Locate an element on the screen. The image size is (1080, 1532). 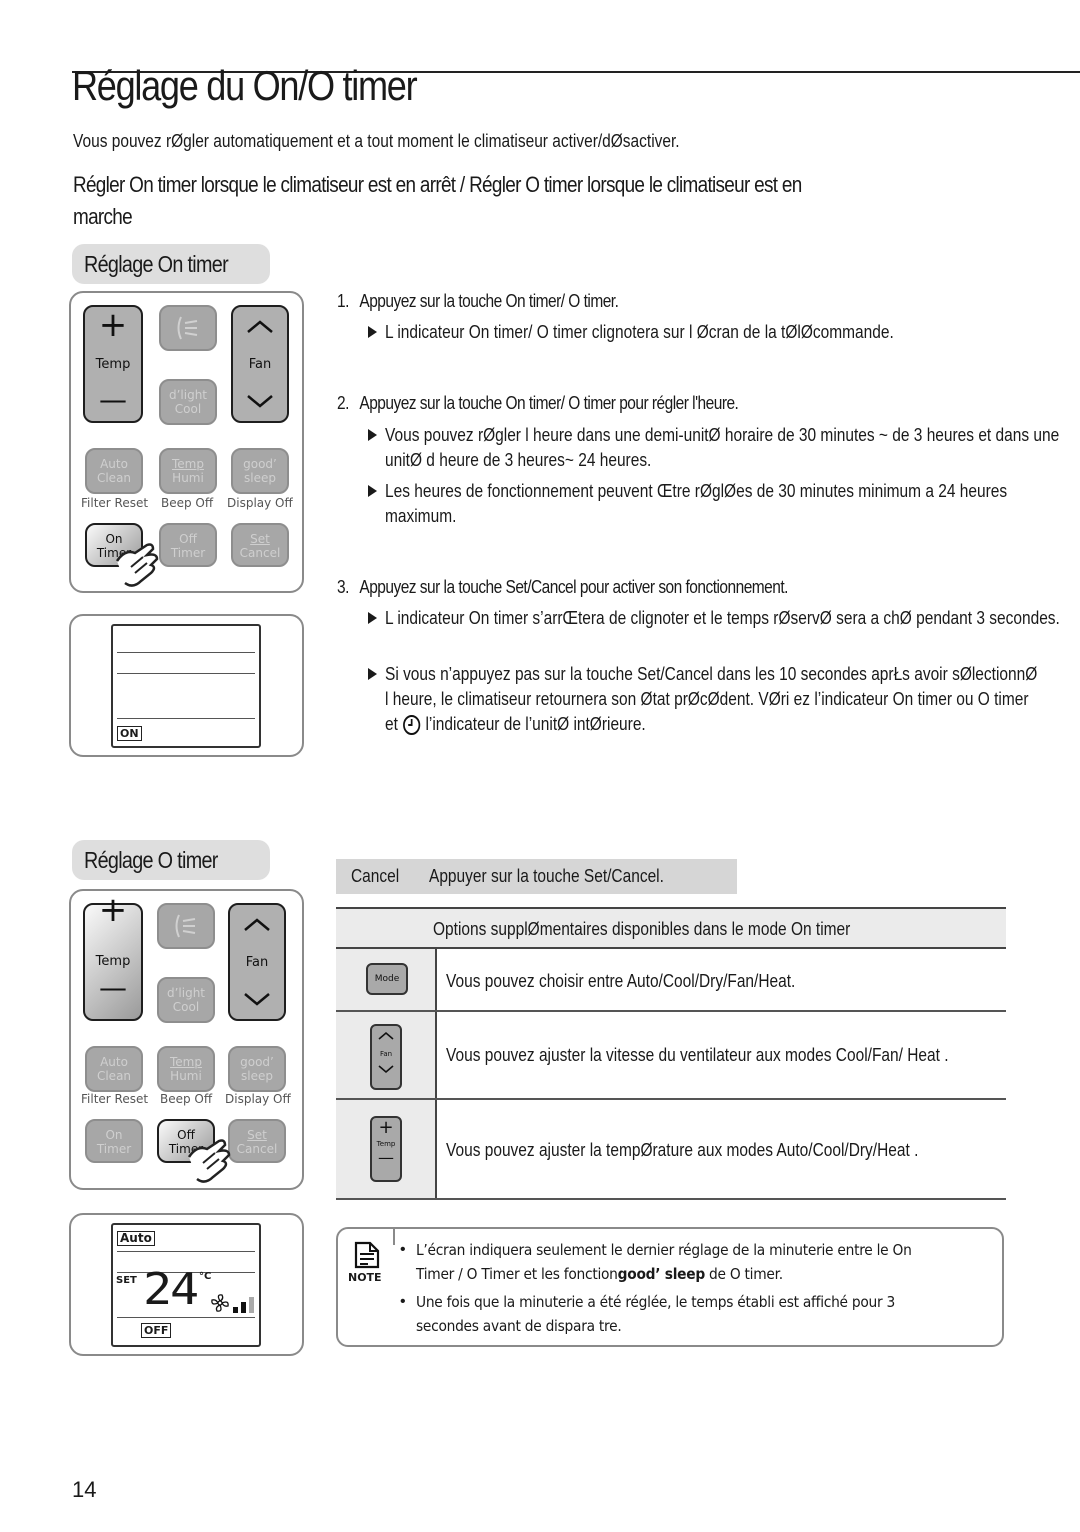
page-number: 14 is located at coordinates (84, 1489).